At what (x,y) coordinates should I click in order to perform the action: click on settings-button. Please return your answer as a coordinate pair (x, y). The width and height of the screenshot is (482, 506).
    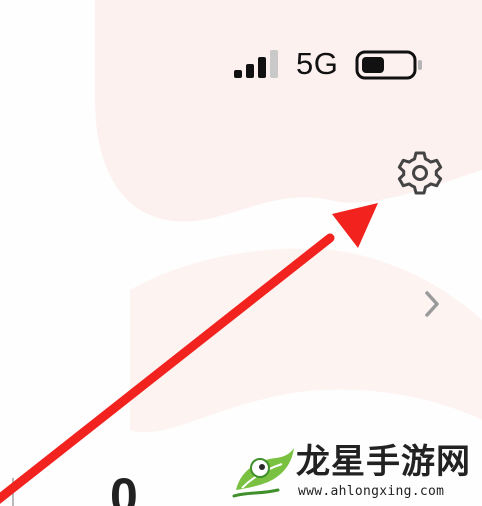
    Looking at the image, I should click on (420, 173).